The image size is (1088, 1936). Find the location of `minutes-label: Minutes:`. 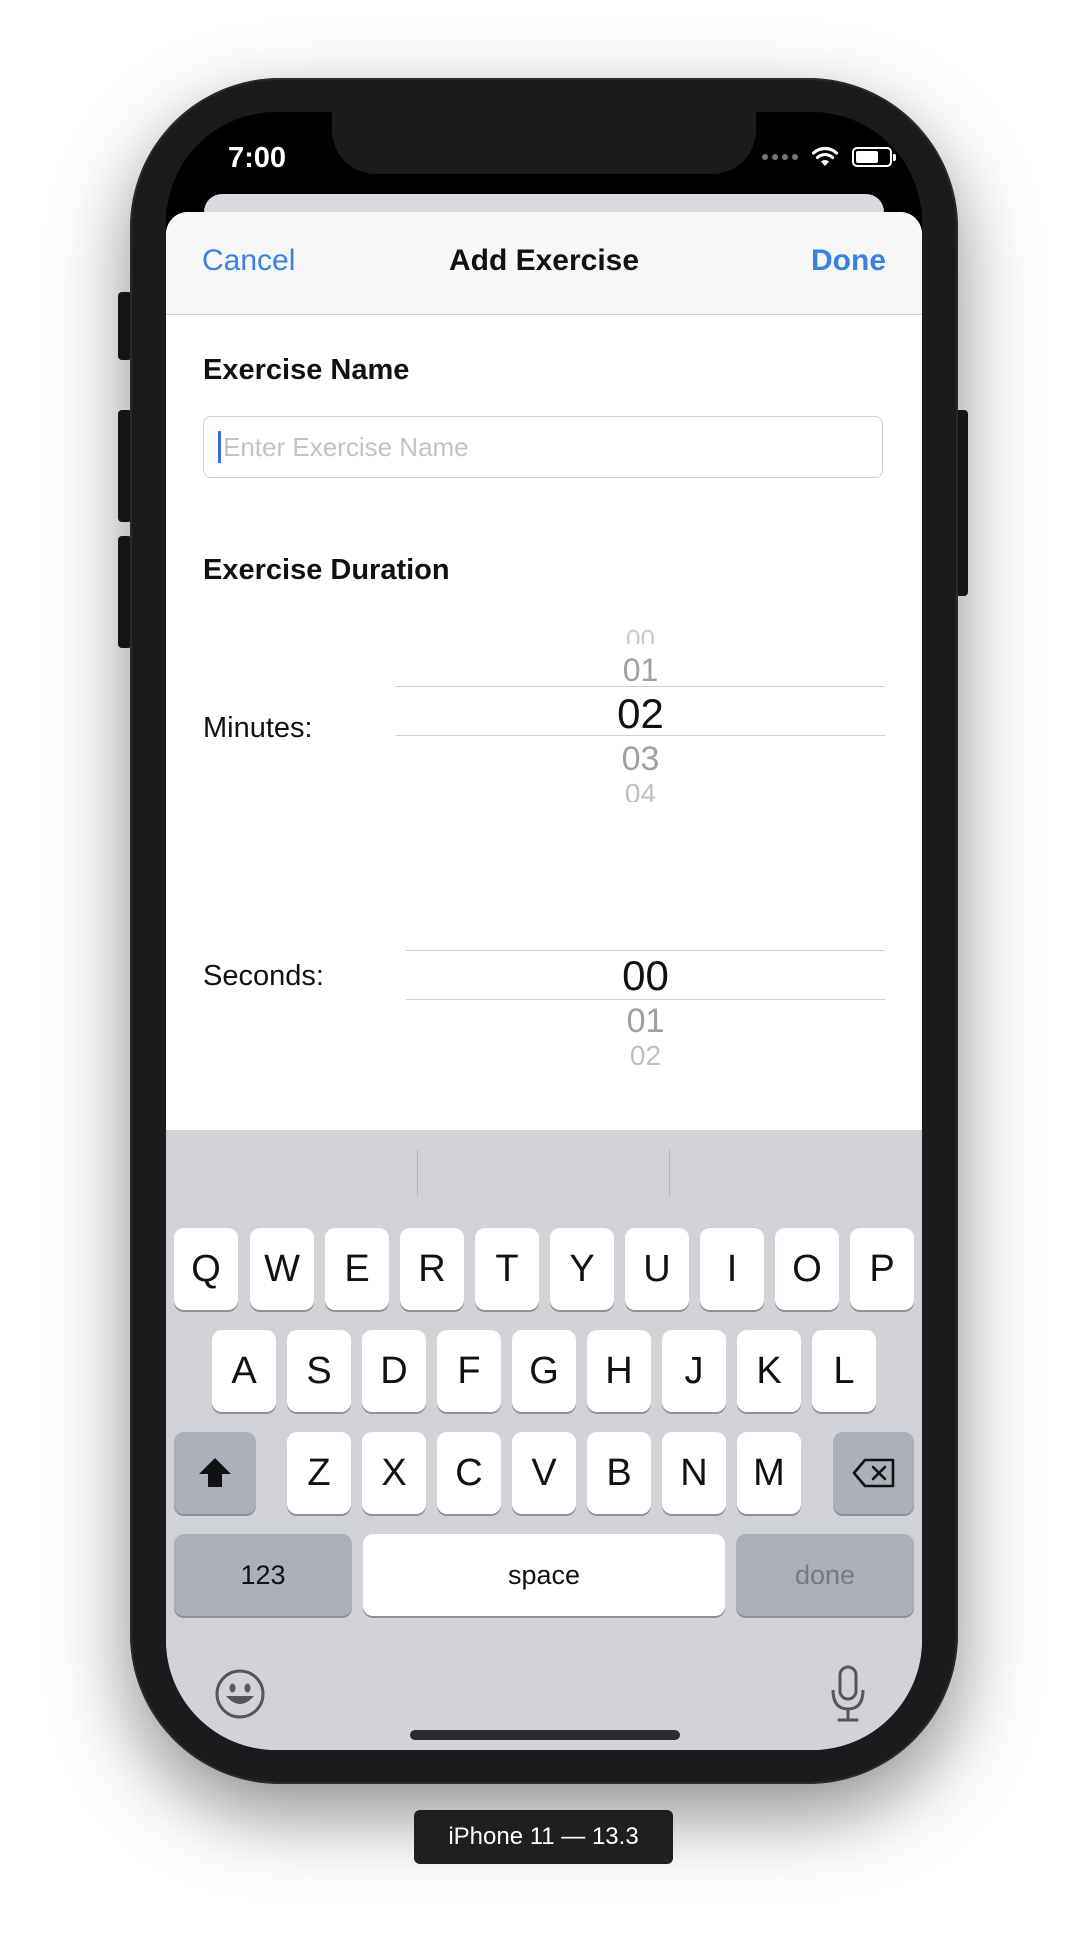

minutes-label: Minutes: is located at coordinates (258, 728).